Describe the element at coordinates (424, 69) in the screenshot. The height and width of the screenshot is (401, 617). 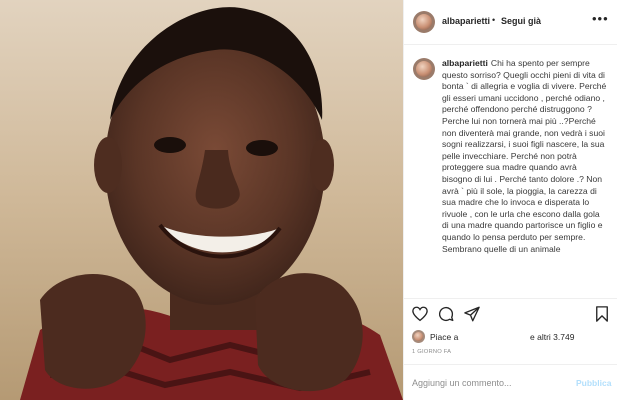
I see `caption-avatar` at that location.